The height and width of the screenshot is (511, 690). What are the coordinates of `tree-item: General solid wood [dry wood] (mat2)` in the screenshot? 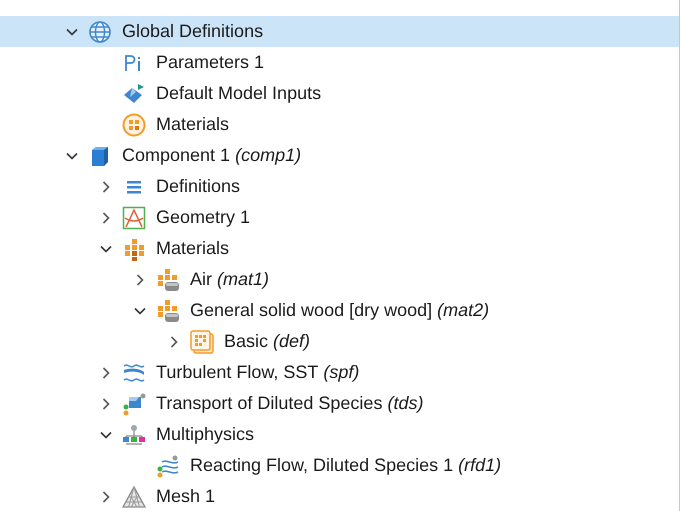 It's located at (339, 310).